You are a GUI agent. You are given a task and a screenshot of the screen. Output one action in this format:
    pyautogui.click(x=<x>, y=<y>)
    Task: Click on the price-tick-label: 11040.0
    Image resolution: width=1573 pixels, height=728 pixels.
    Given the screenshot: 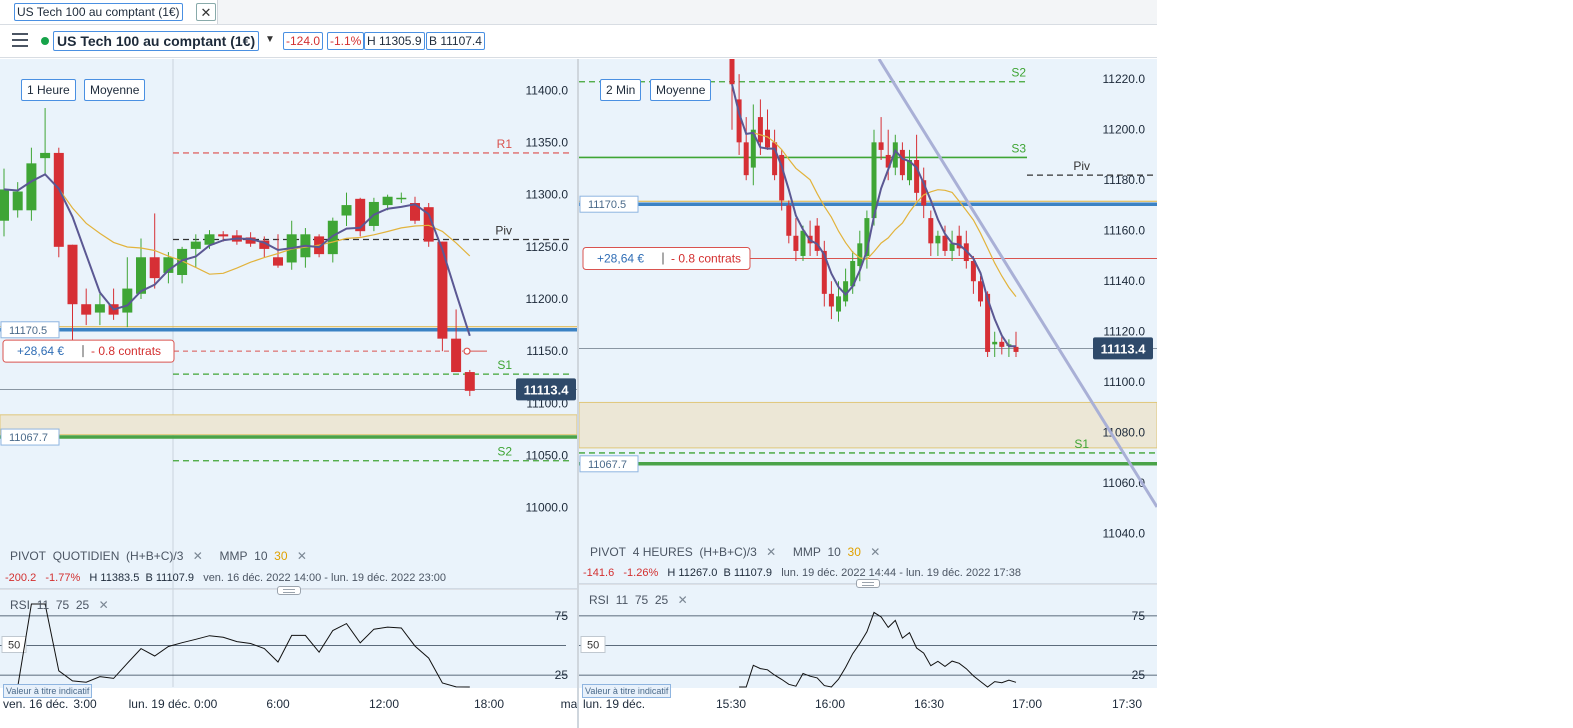 What is the action you would take?
    pyautogui.click(x=1124, y=534)
    